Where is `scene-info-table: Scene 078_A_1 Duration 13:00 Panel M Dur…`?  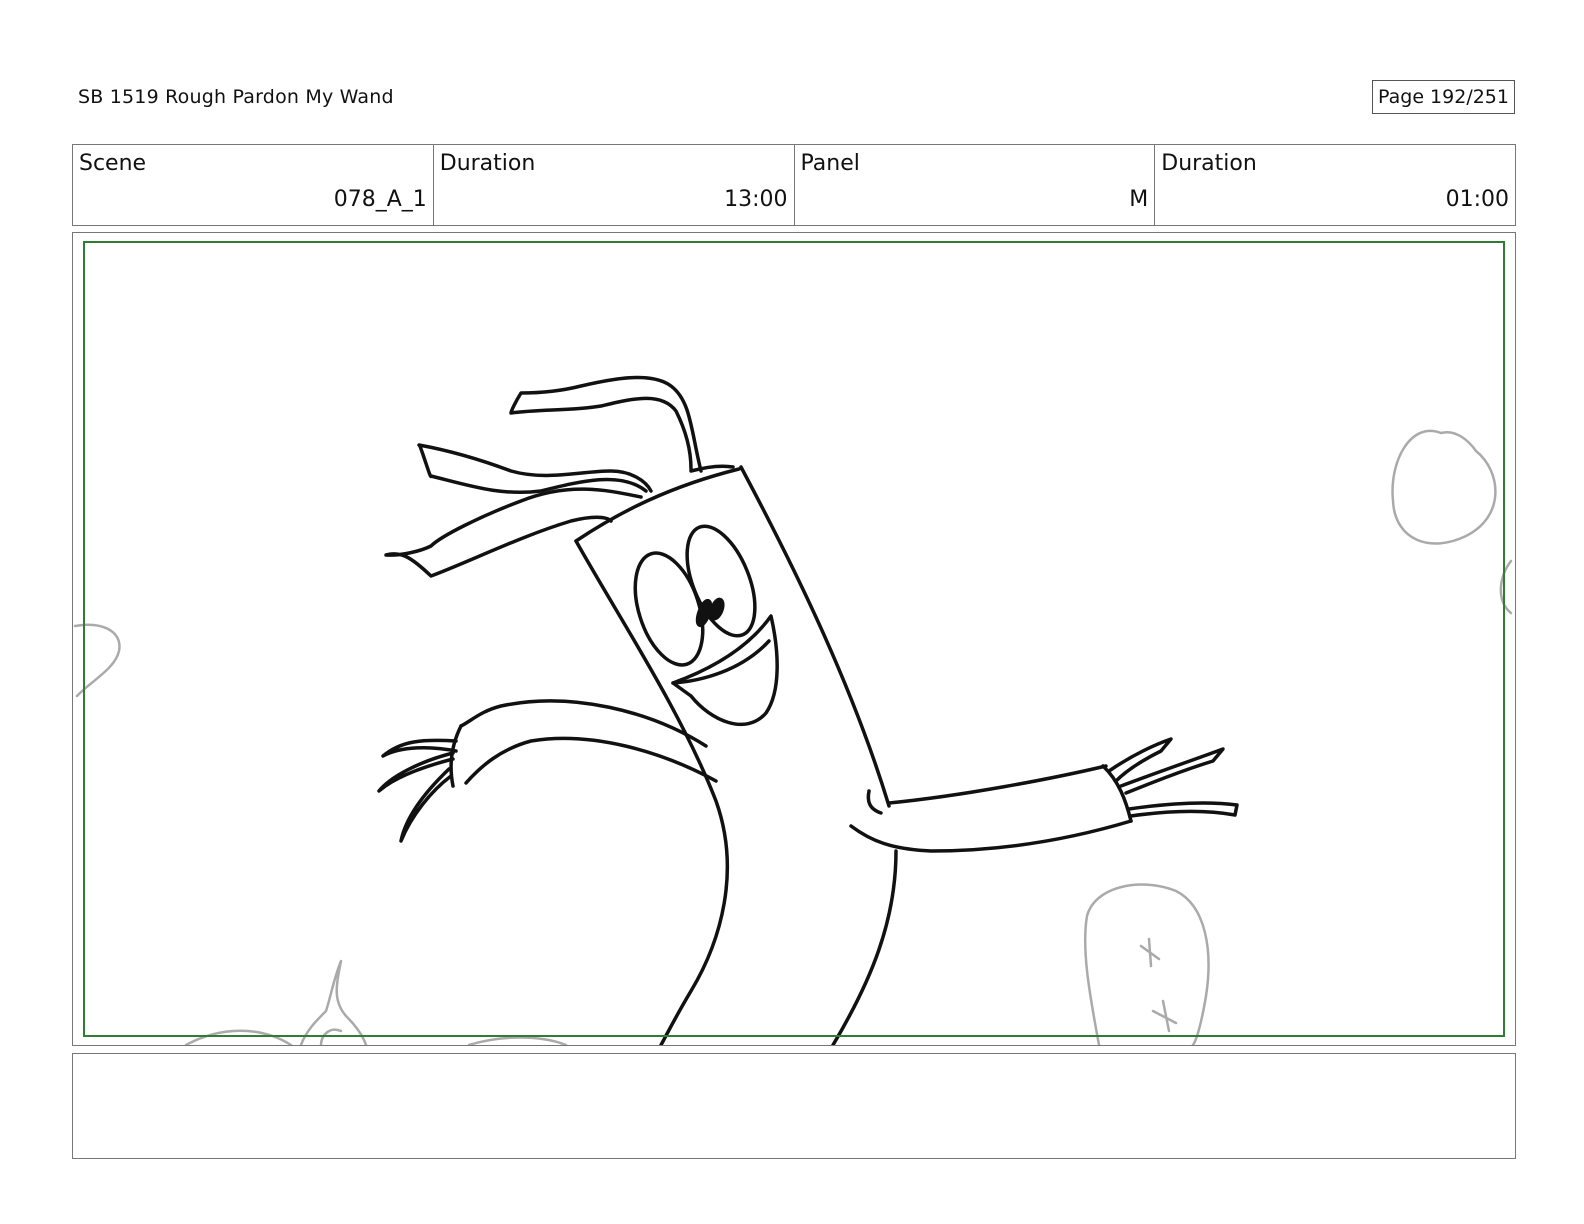
scene-info-table: Scene 078_A_1 Duration 13:00 Panel M Dur… is located at coordinates (794, 185).